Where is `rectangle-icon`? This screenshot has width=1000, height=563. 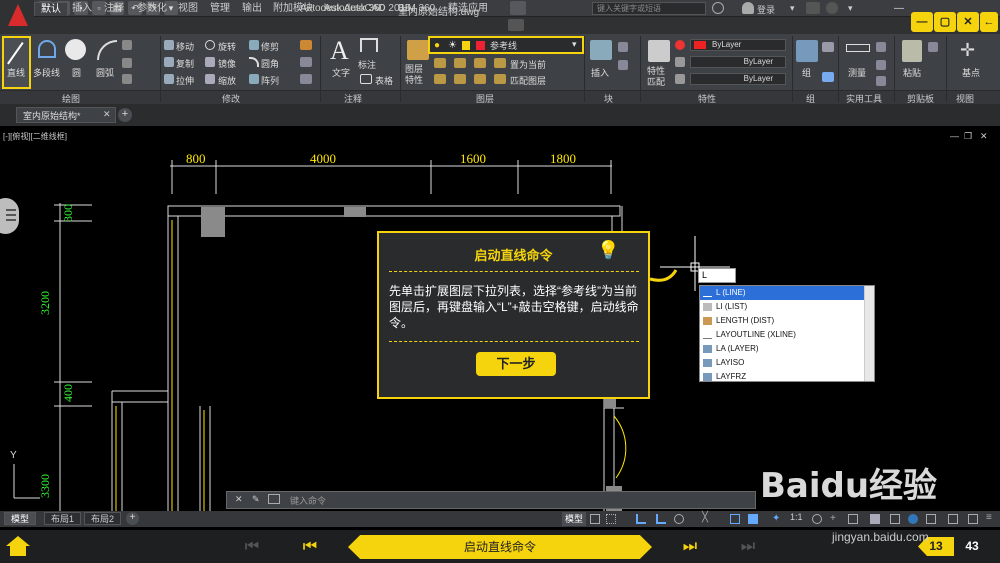 rectangle-icon is located at coordinates (127, 45).